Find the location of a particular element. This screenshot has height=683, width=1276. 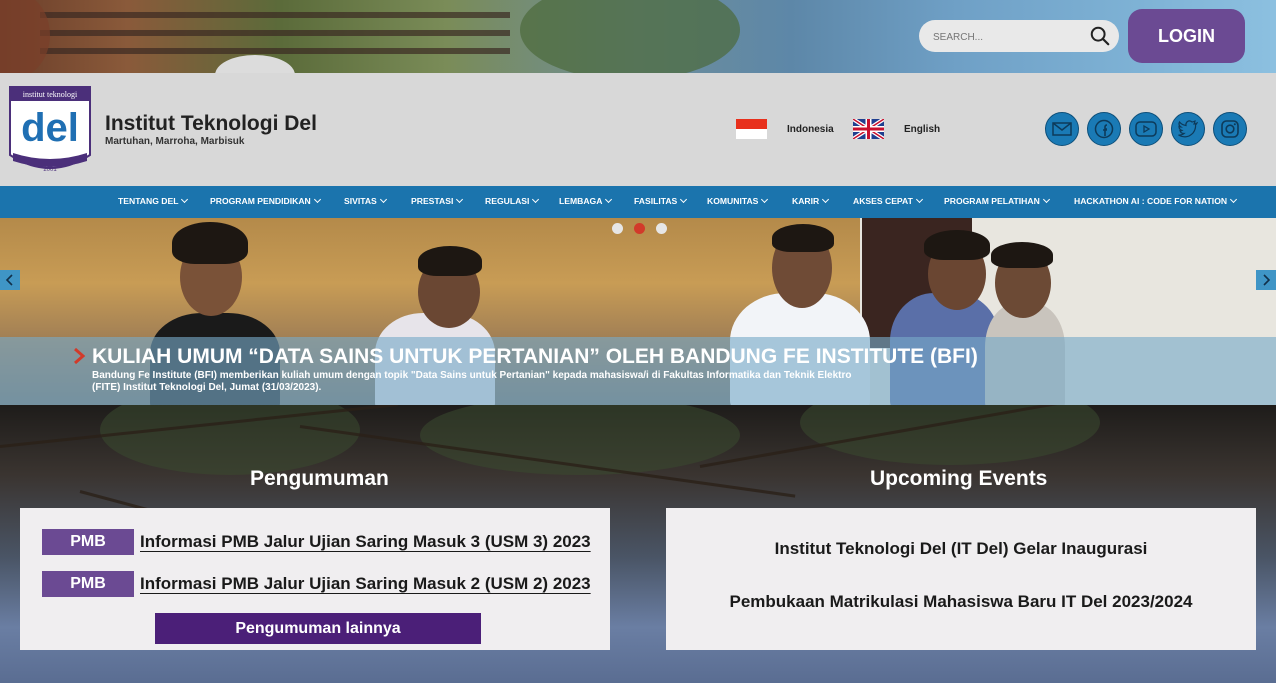

nav-item-hackathon-ai: HACKATHON AI : CODE FOR NATION is located at coordinates (1155, 201).